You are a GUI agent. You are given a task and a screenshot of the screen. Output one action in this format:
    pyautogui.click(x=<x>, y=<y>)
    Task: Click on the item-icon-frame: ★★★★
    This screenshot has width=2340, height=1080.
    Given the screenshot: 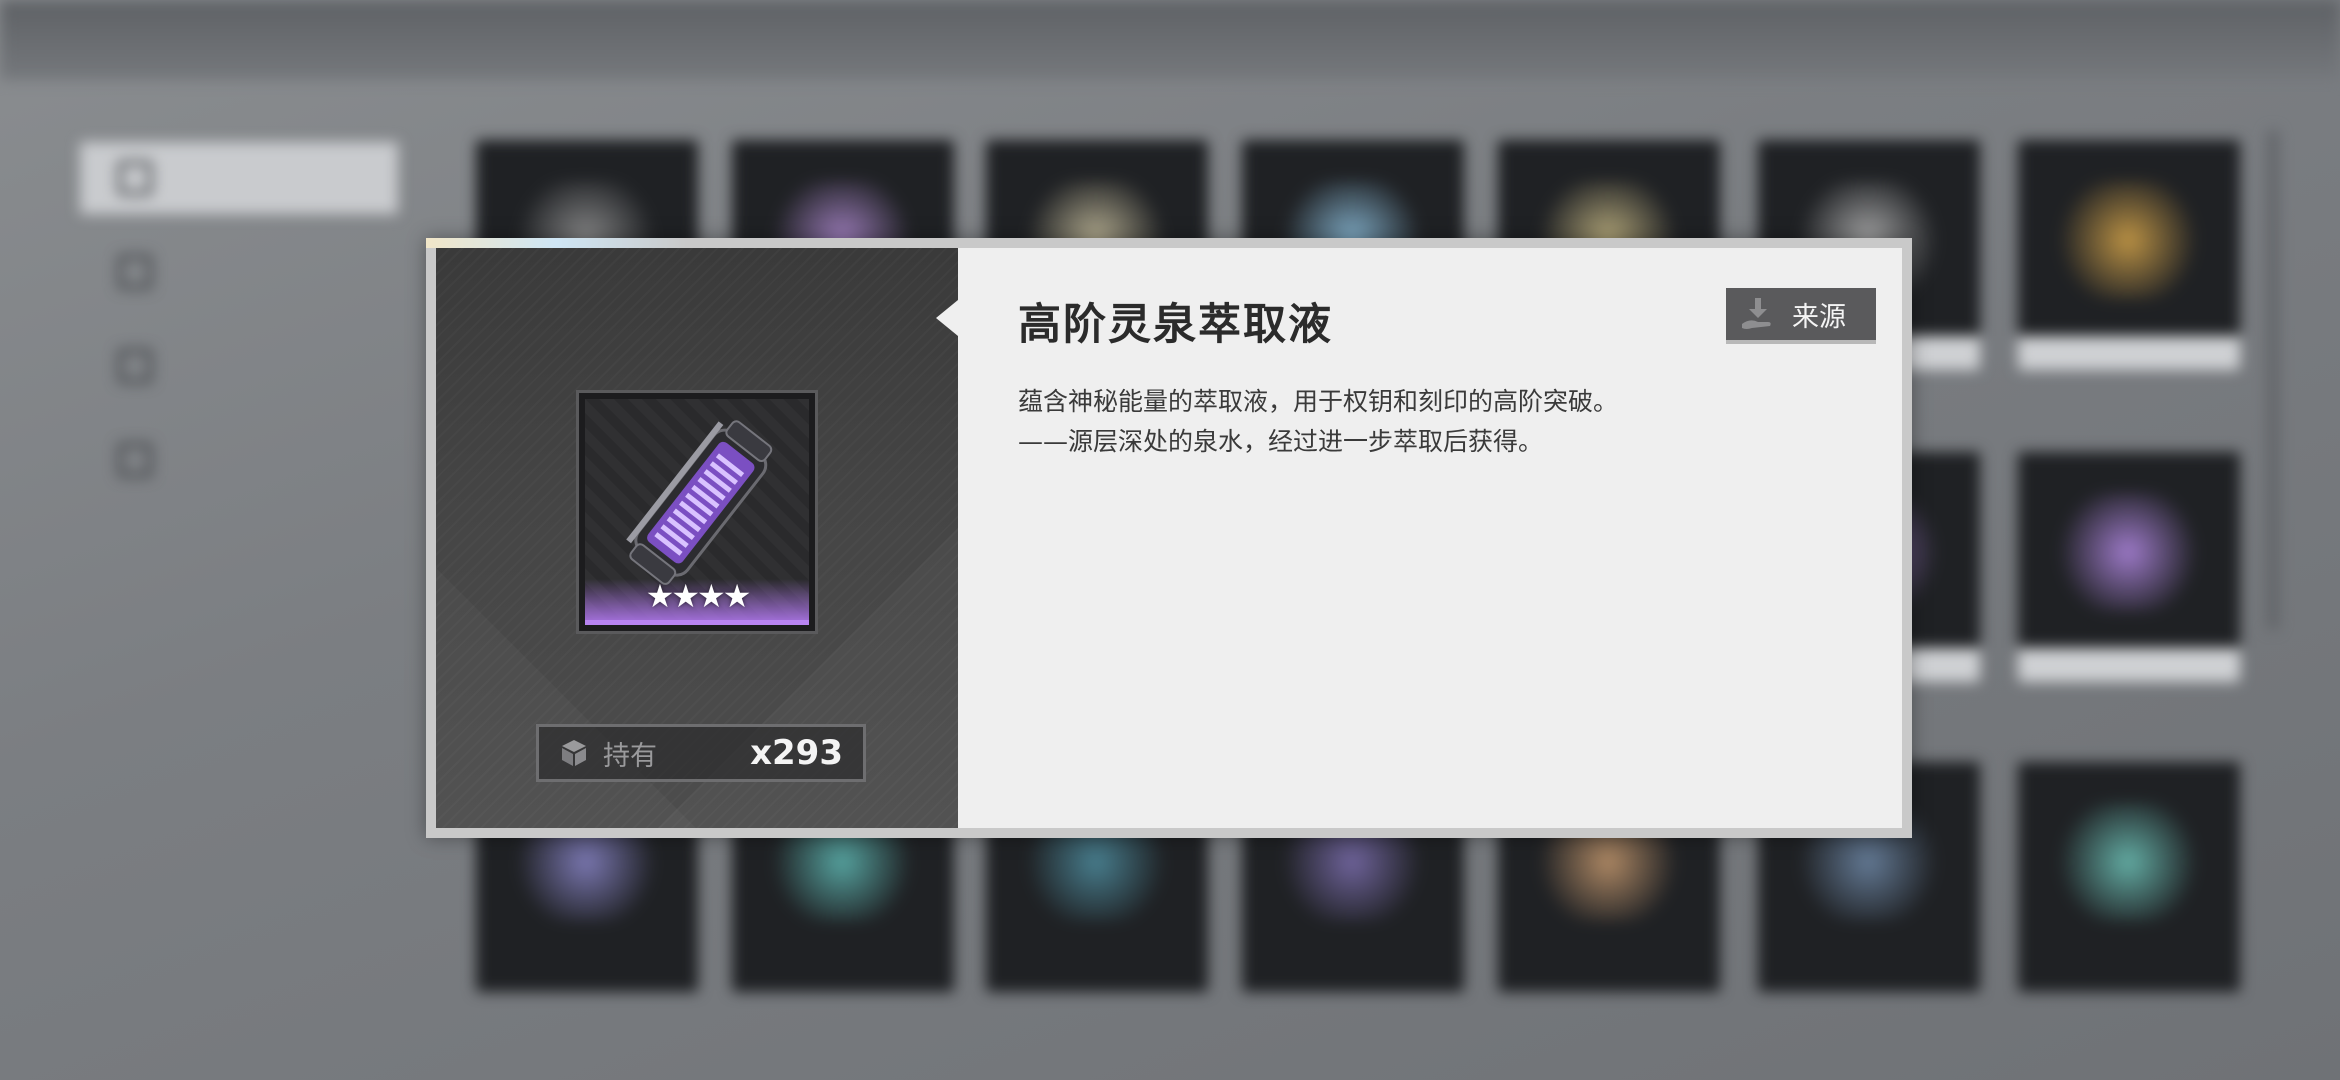 What is the action you would take?
    pyautogui.click(x=697, y=512)
    